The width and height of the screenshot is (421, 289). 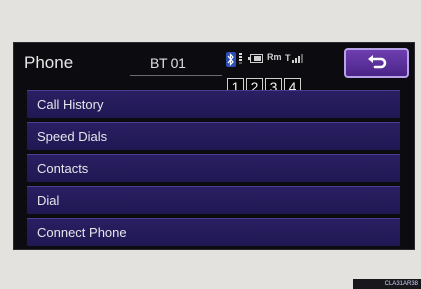 I want to click on menu-item-call-history: Call History, so click(x=213, y=104).